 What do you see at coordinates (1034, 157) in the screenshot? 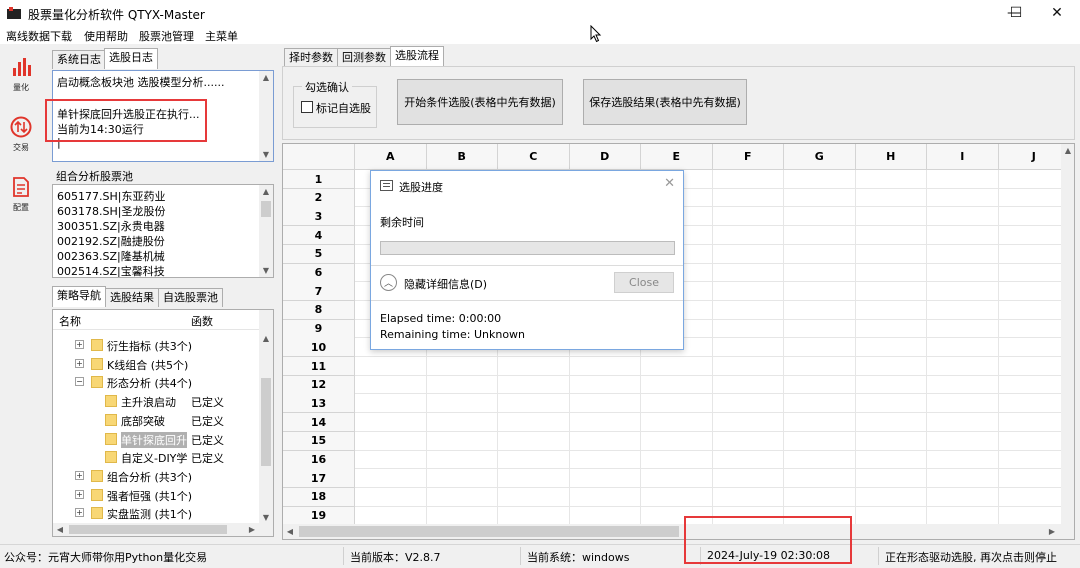
I see `column-header: J` at bounding box center [1034, 157].